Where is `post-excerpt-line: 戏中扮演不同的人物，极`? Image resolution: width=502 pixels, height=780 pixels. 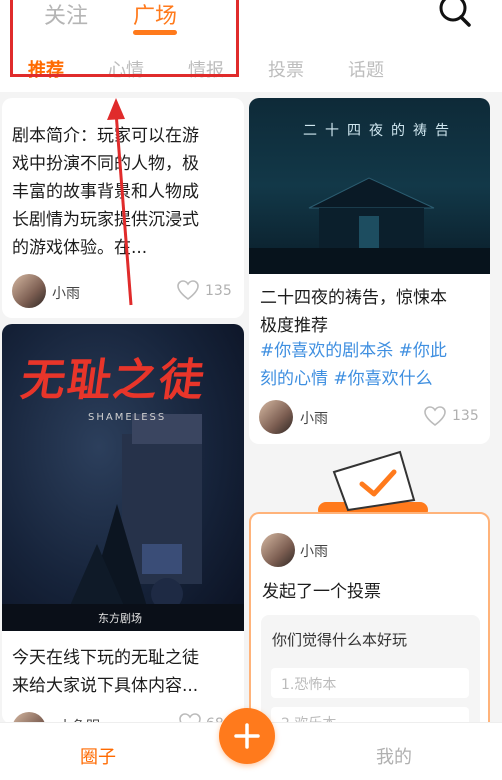 post-excerpt-line: 戏中扮演不同的人物，极 is located at coordinates (105, 164).